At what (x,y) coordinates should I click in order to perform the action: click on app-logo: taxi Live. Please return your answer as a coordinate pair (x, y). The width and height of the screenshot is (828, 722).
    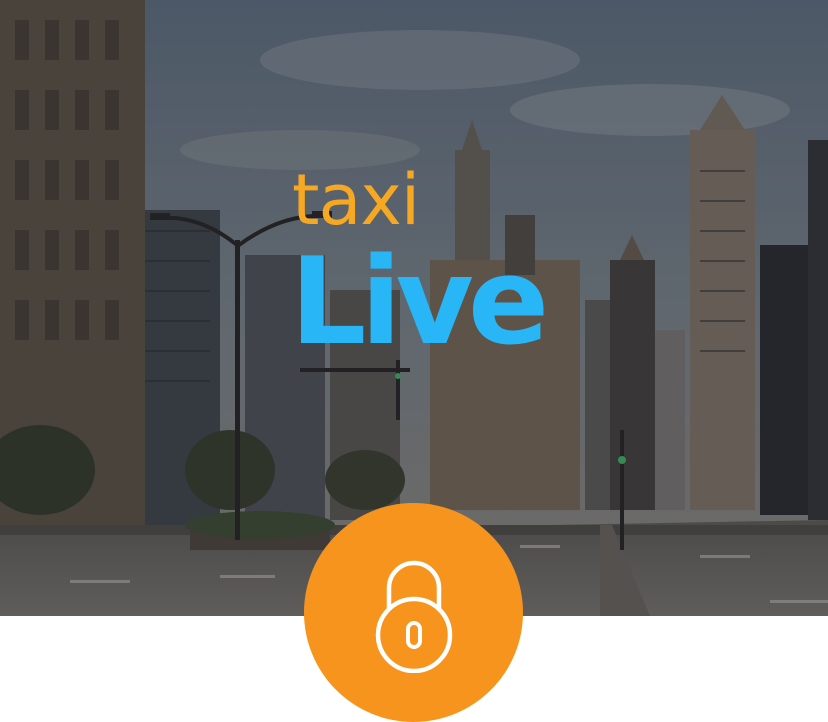
    Looking at the image, I should click on (441, 269).